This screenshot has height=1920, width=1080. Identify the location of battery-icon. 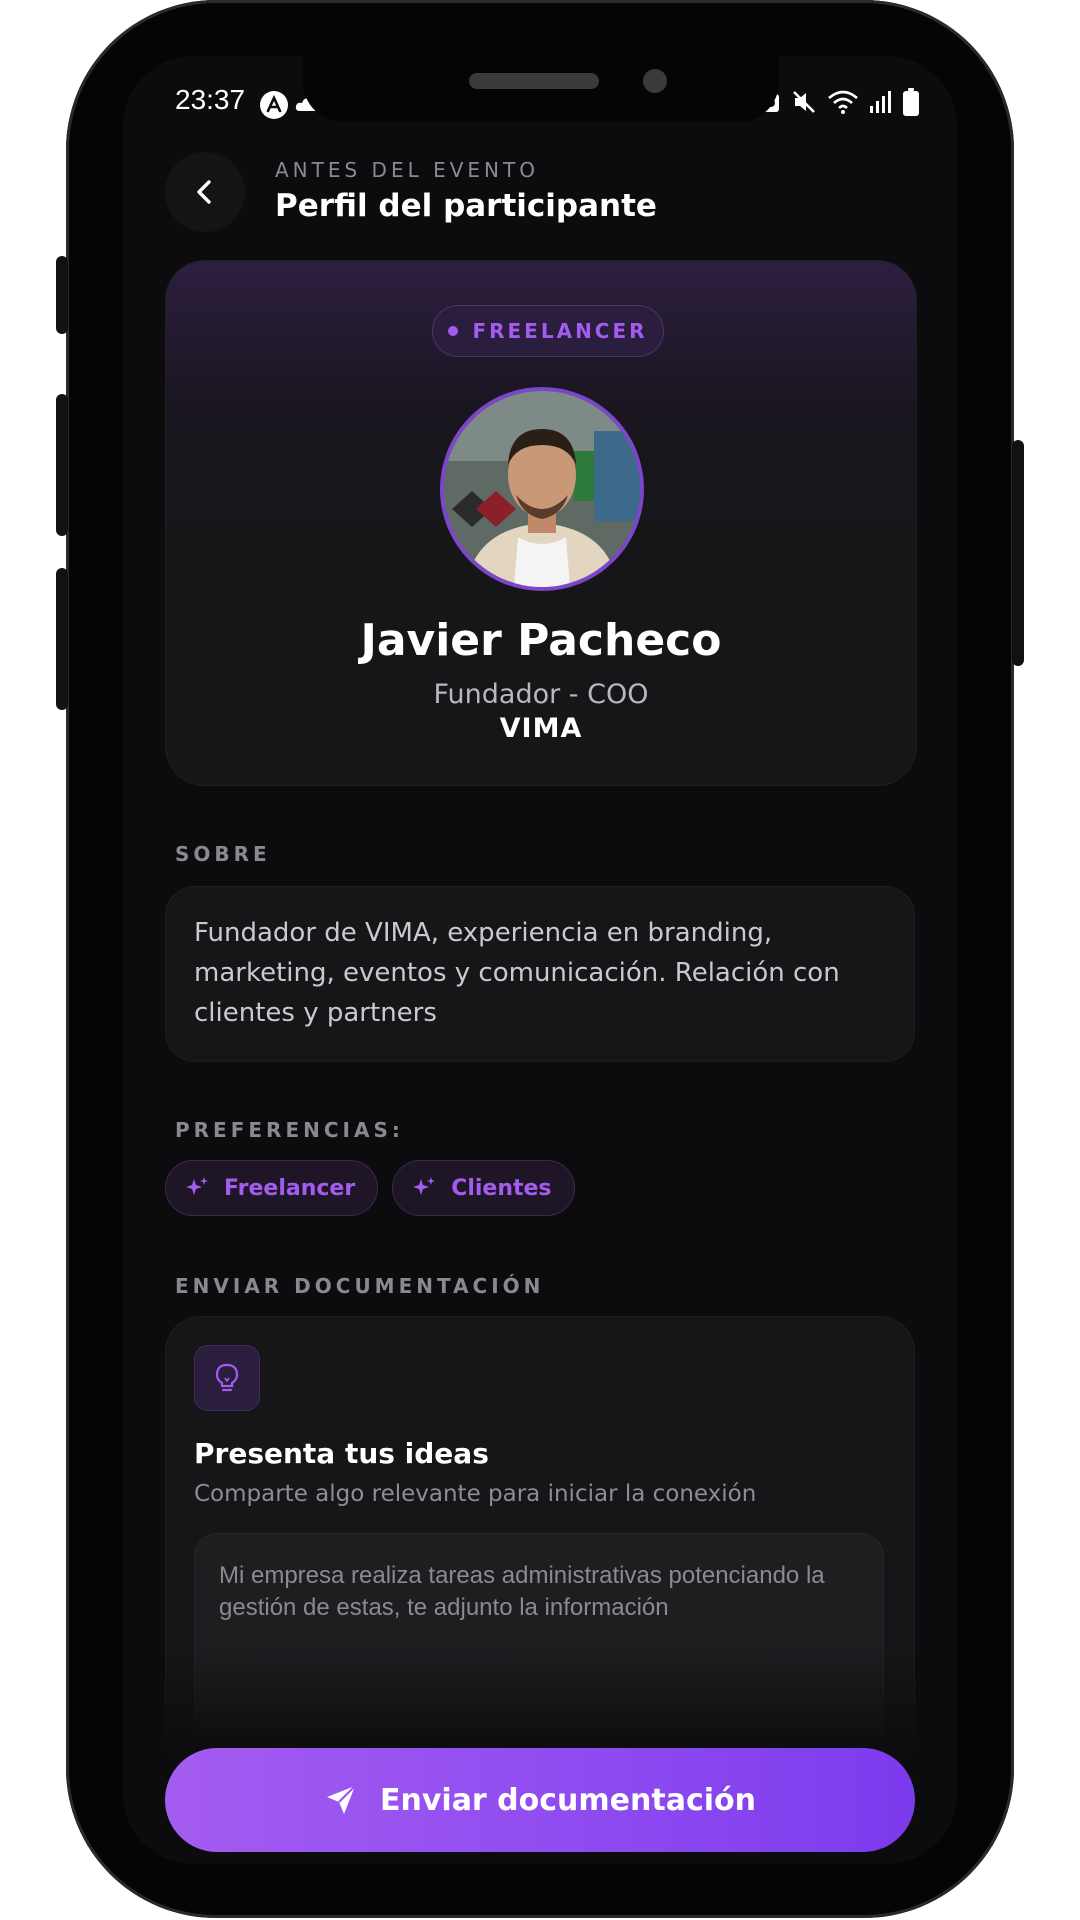
(911, 104).